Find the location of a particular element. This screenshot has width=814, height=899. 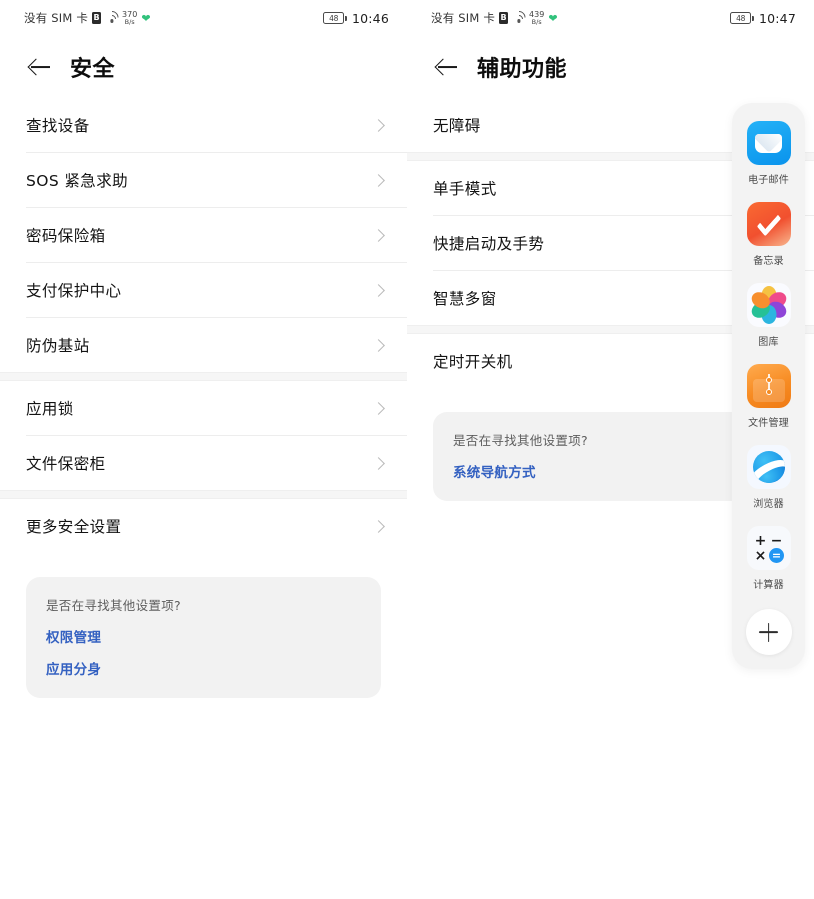

calc-times-symbol: × is located at coordinates (760, 555).